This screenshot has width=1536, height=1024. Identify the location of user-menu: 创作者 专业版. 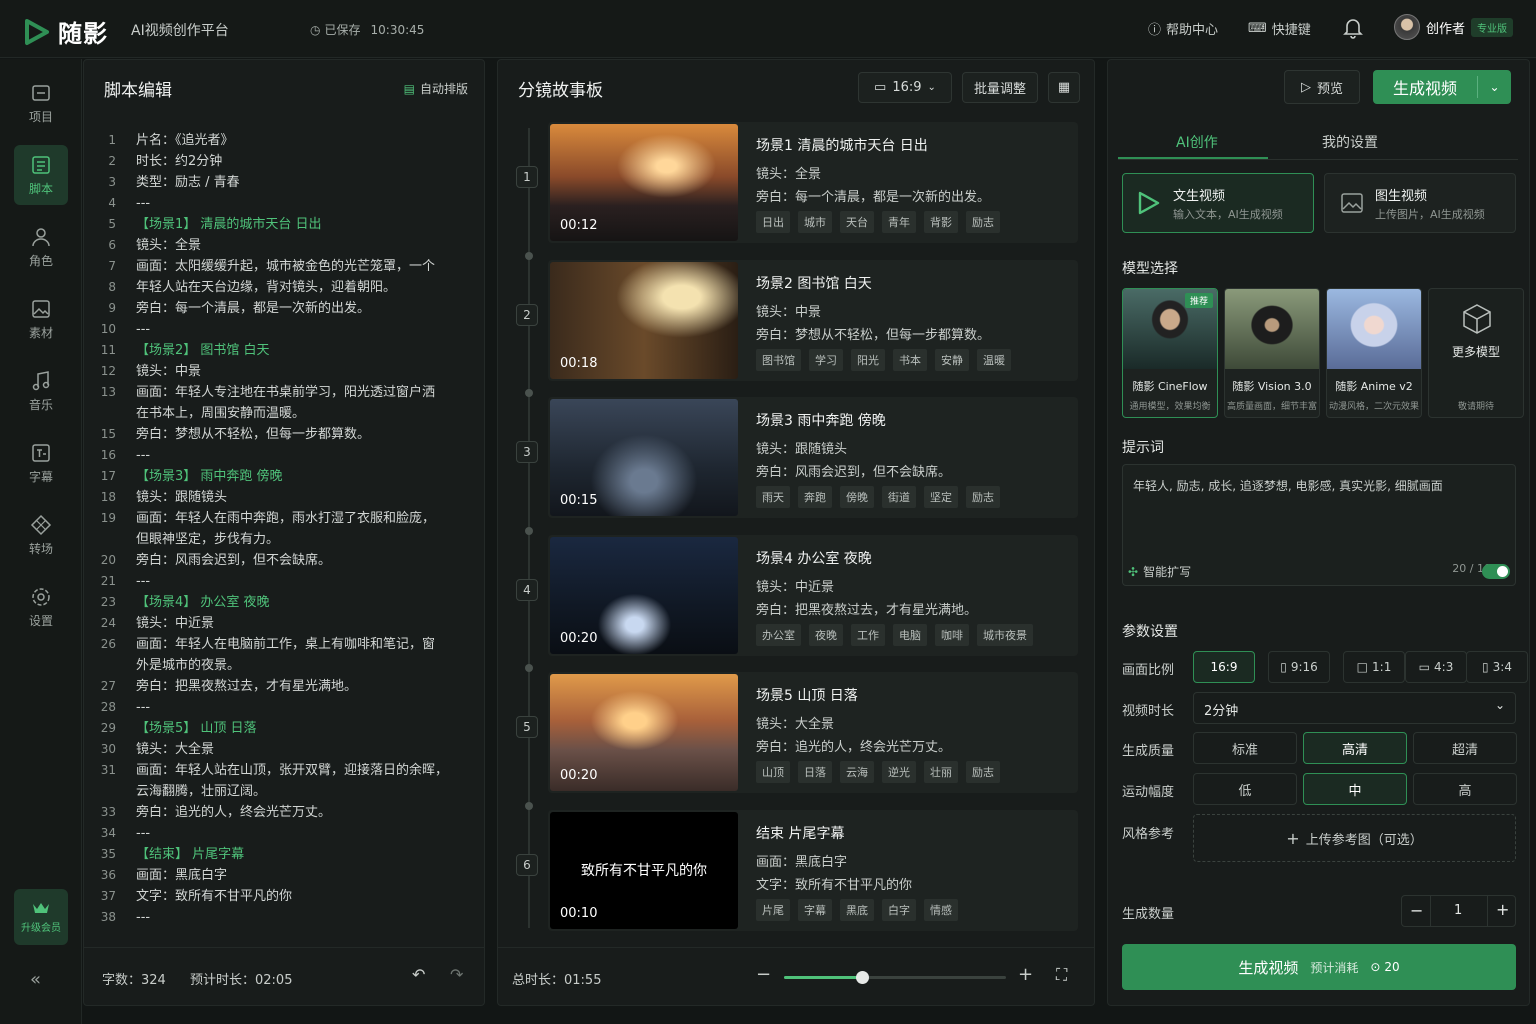
(1454, 27).